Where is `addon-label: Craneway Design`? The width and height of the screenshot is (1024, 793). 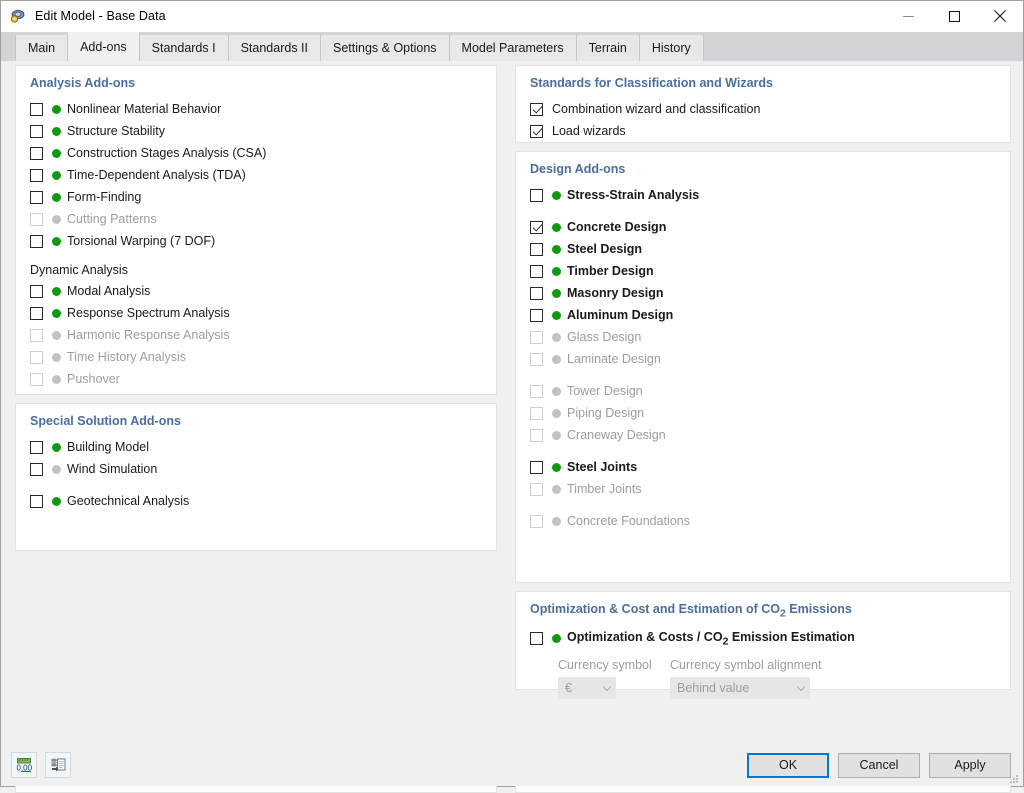
addon-label: Craneway Design is located at coordinates (616, 435).